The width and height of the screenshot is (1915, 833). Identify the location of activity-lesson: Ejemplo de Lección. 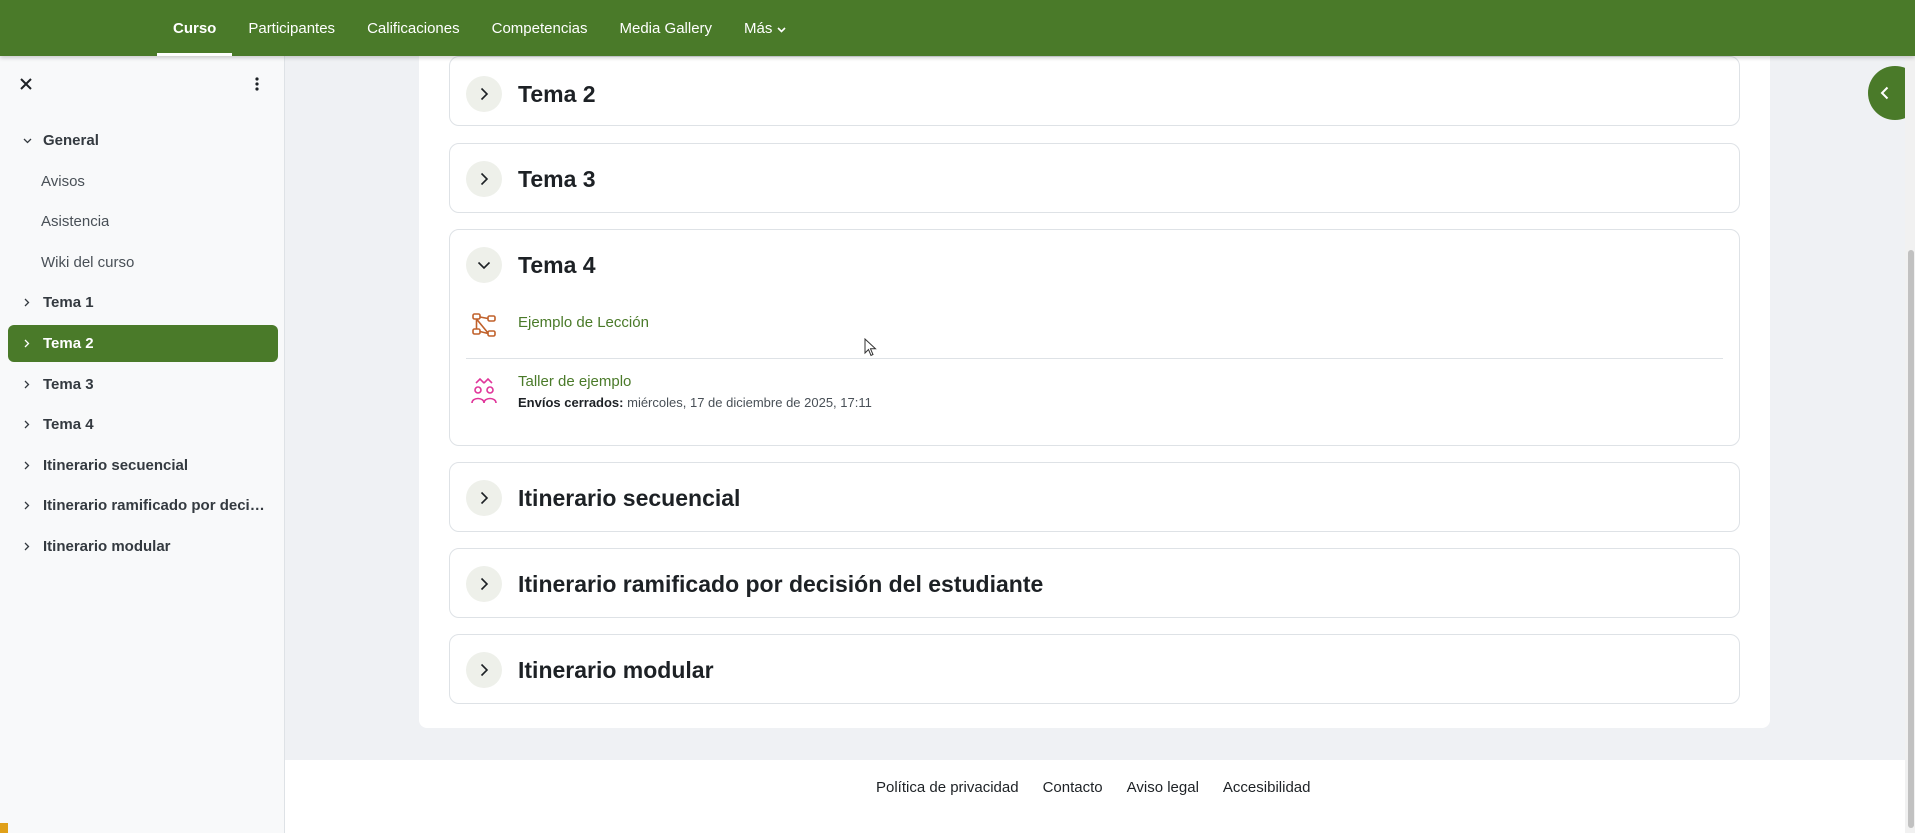
(557, 325).